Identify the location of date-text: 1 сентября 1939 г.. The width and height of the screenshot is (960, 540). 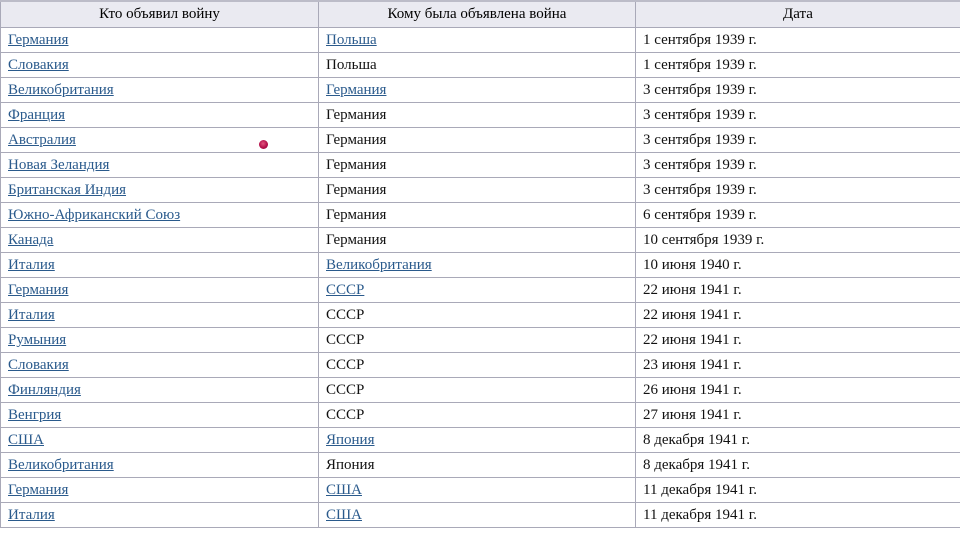
(700, 65).